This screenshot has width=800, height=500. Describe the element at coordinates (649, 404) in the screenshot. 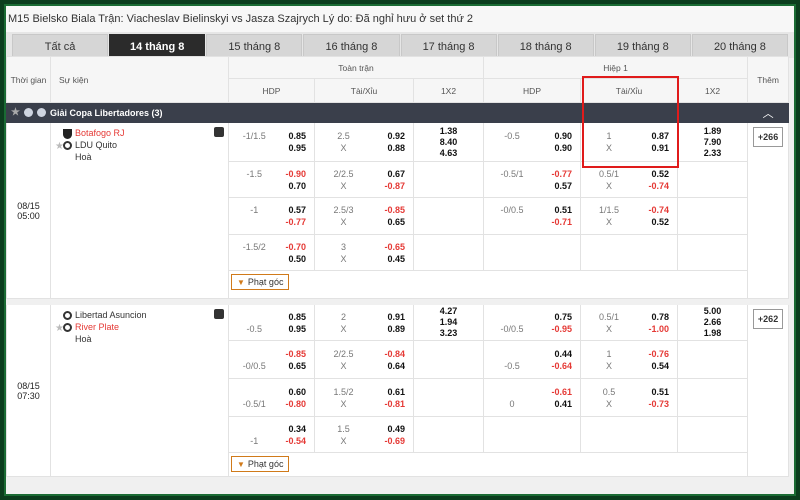

I see `odds-value: -0.73` at that location.